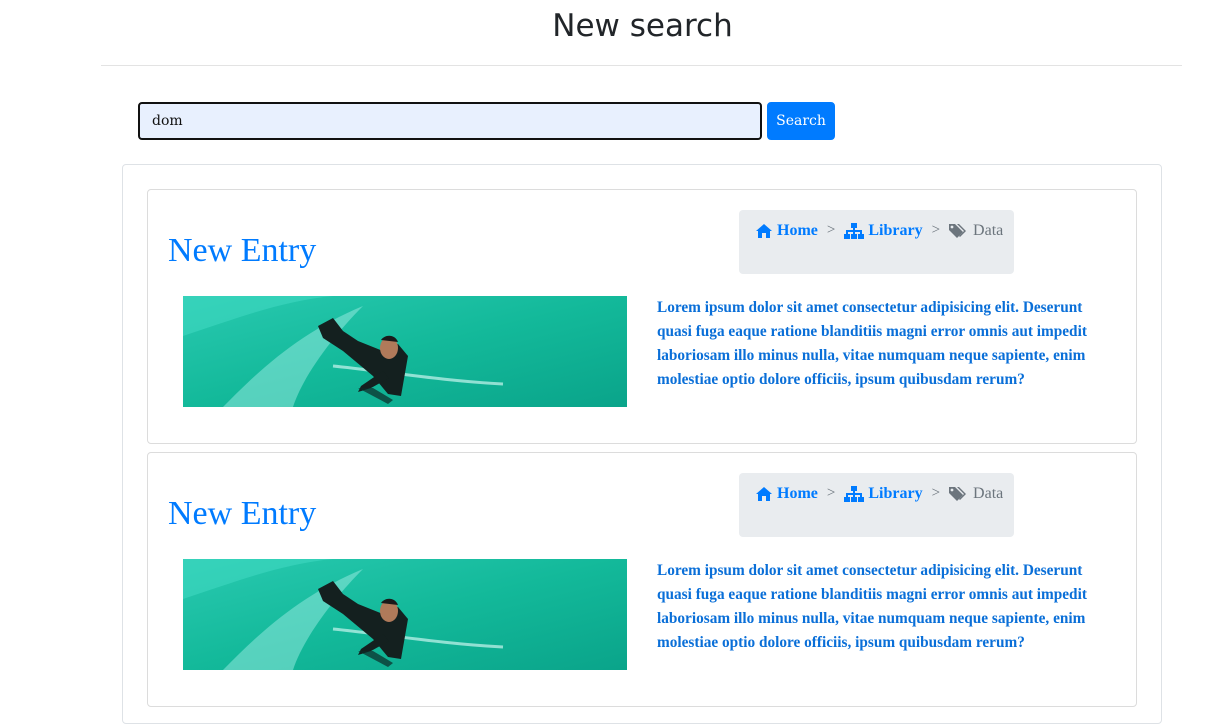  Describe the element at coordinates (641, 65) in the screenshot. I see `title-divider` at that location.